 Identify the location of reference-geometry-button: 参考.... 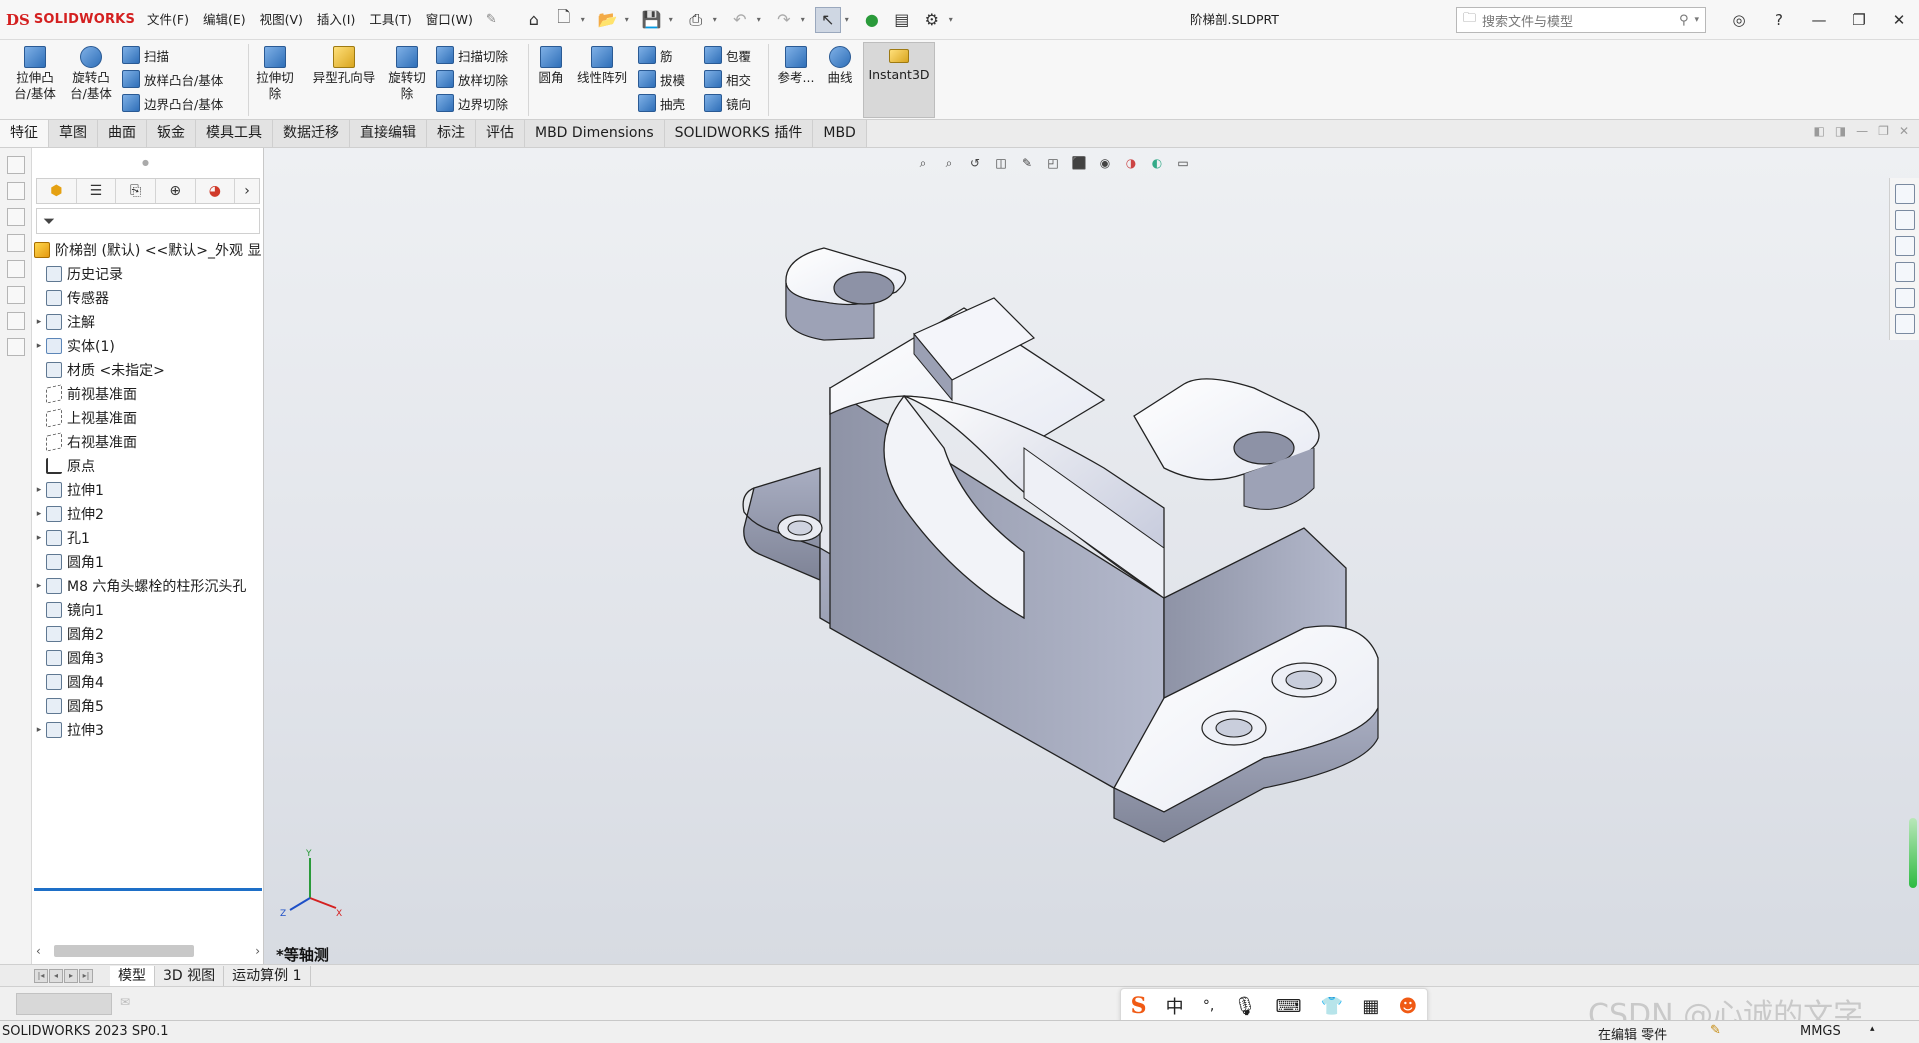
(796, 66).